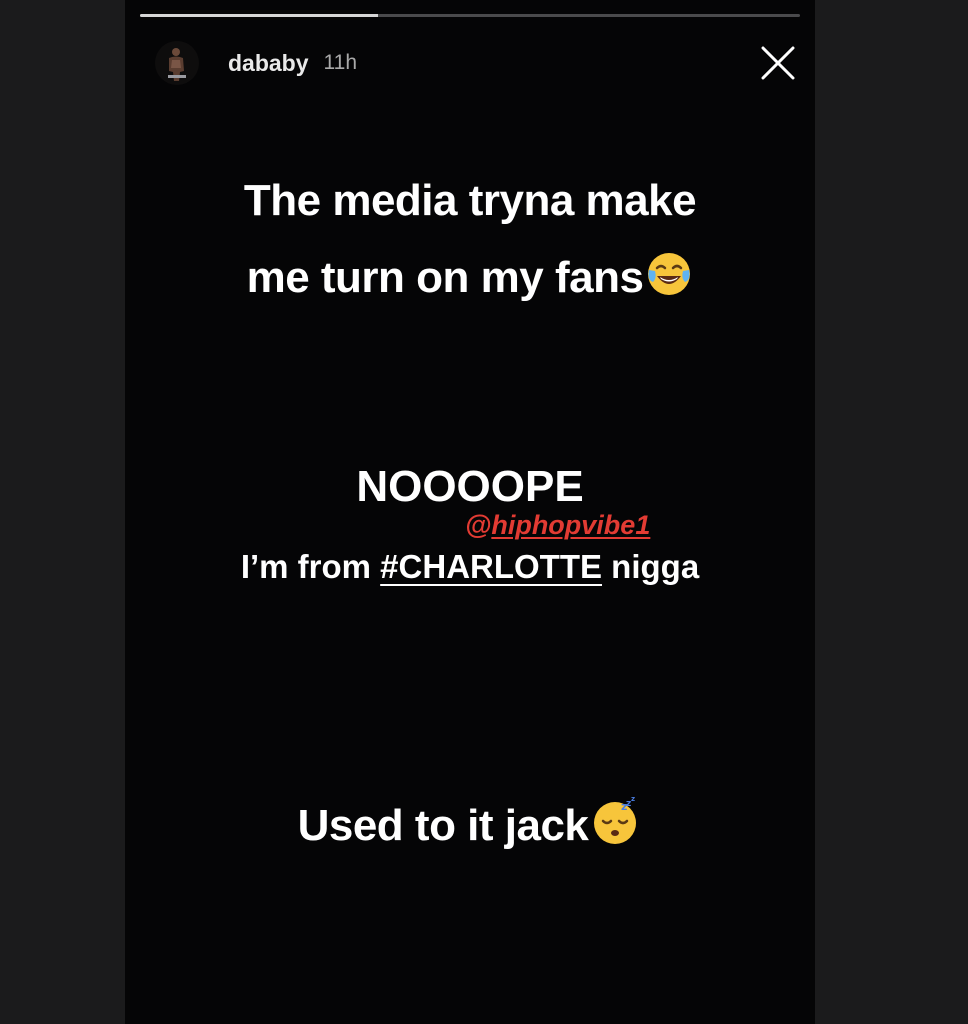 The image size is (968, 1024). I want to click on story-text-line-1: The media tryna make, so click(470, 201).